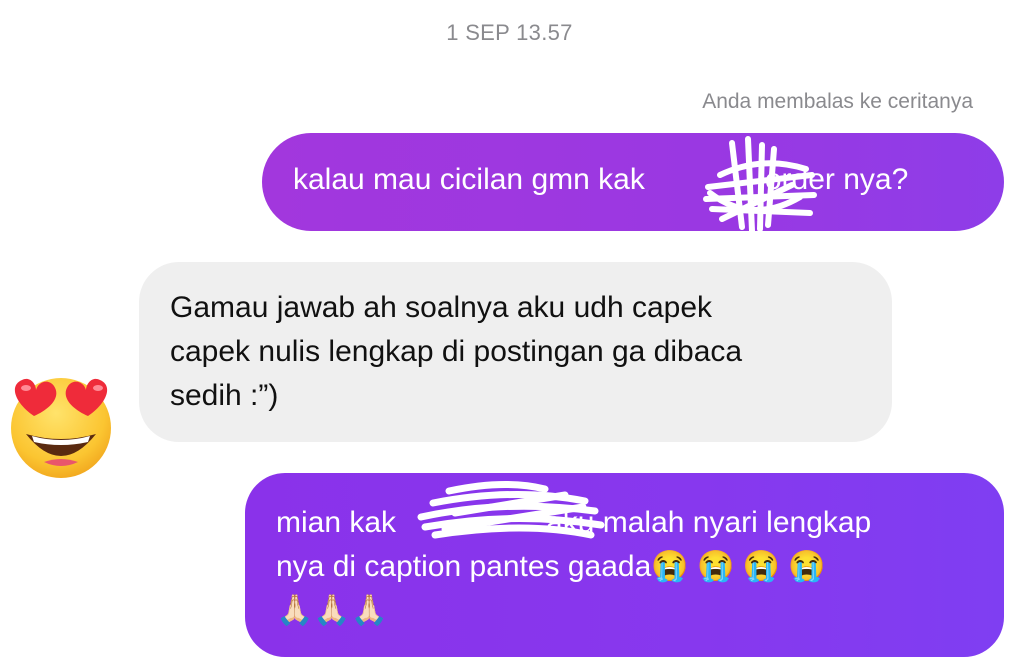 This screenshot has width=1024, height=666. What do you see at coordinates (332, 610) in the screenshot?
I see `message-line: 🙏🏻🙏🏻🙏🏻` at bounding box center [332, 610].